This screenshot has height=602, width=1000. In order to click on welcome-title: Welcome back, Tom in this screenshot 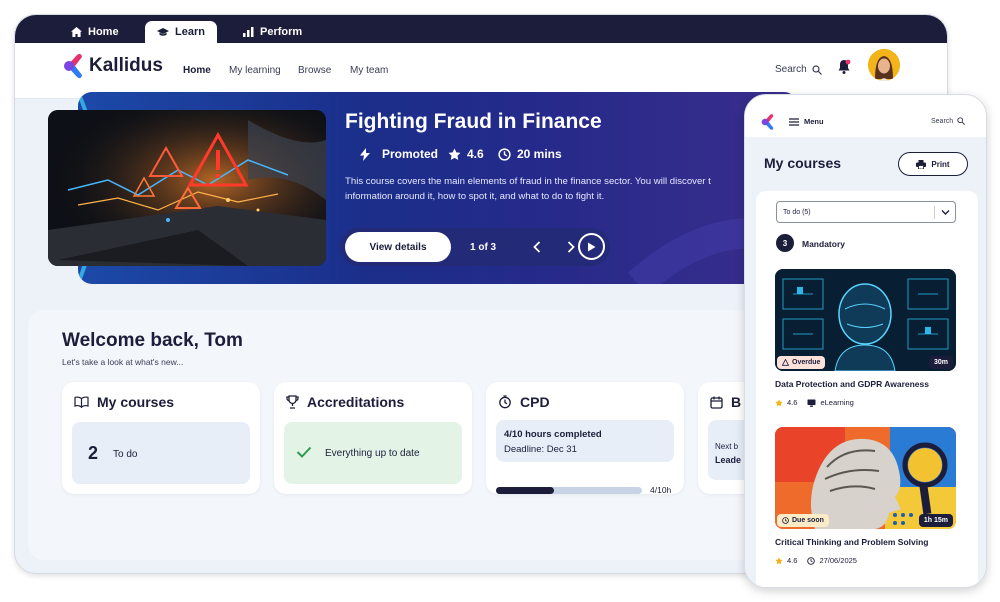, I will do `click(152, 340)`.